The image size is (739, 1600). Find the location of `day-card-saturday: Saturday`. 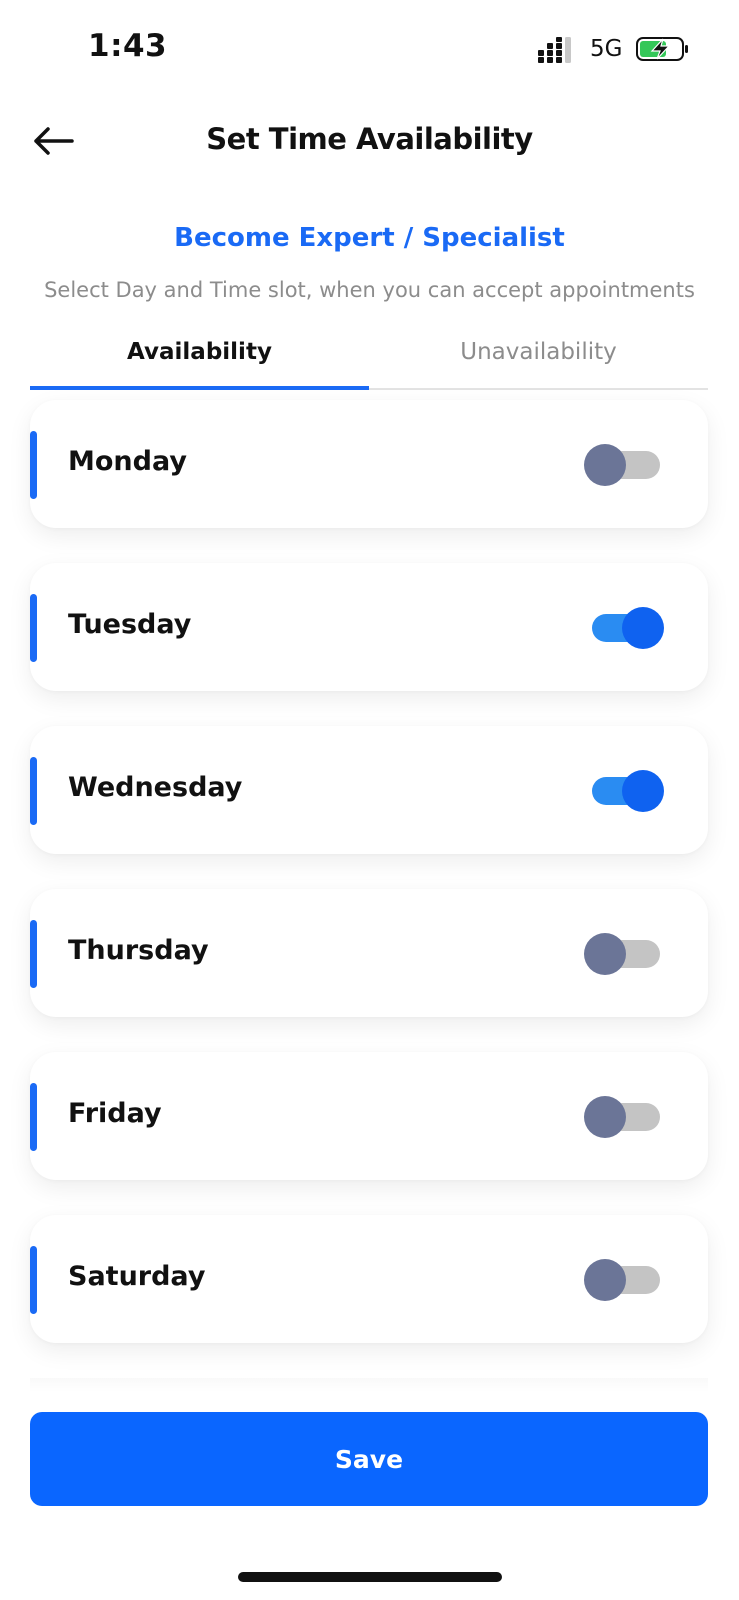

day-card-saturday: Saturday is located at coordinates (369, 1279).